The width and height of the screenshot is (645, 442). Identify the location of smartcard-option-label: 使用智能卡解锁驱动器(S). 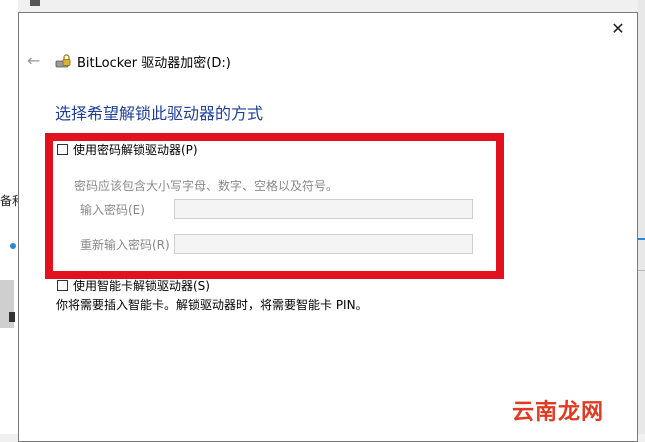
(141, 285).